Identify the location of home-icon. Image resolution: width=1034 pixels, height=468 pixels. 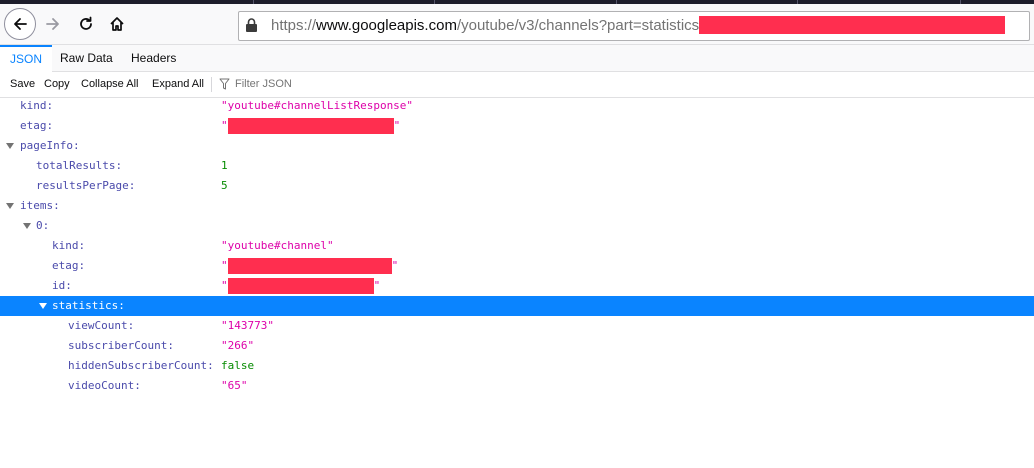
(117, 24).